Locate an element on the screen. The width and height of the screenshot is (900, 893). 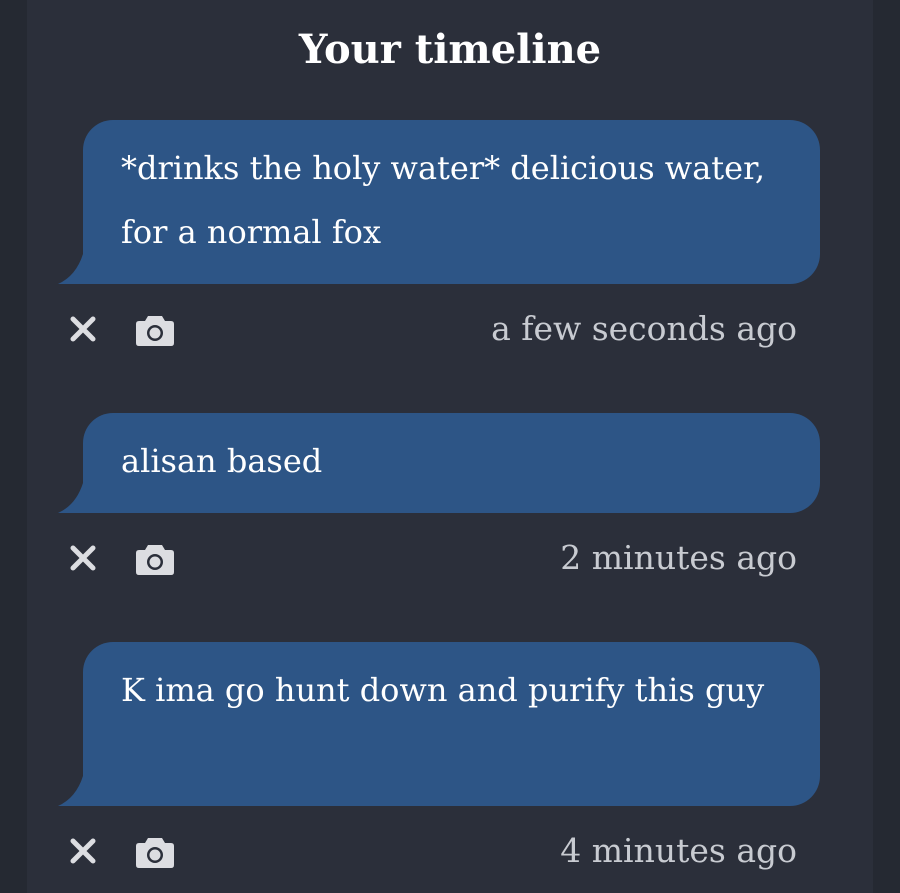
post-meta: 4 minutes ago is located at coordinates (450, 851).